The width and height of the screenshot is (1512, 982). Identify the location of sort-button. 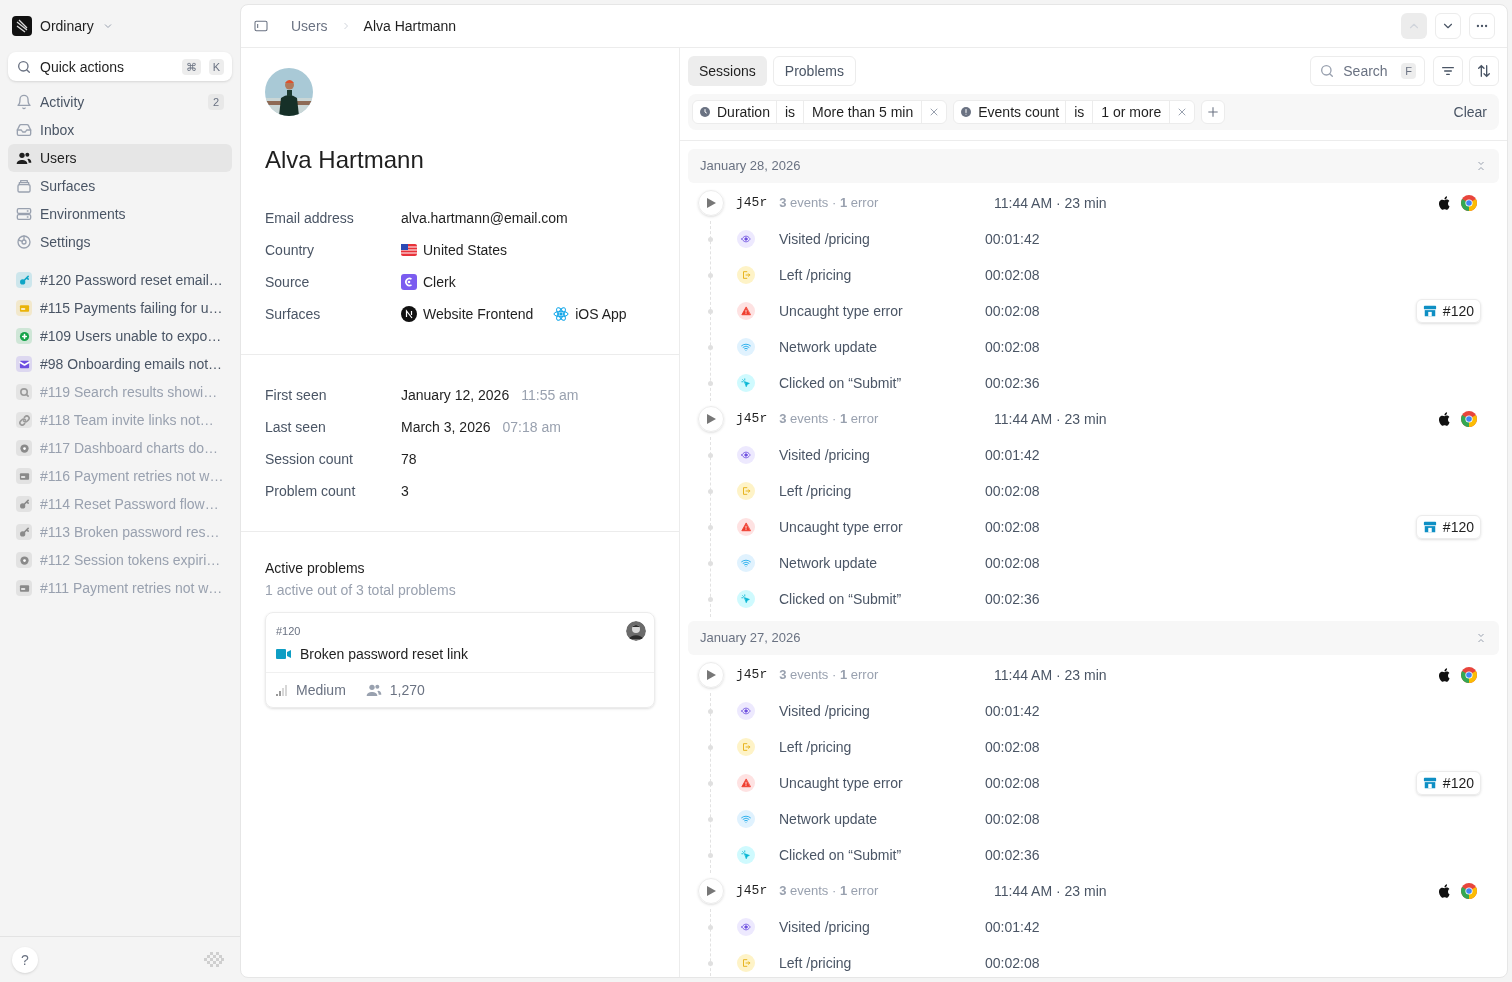
(1484, 71).